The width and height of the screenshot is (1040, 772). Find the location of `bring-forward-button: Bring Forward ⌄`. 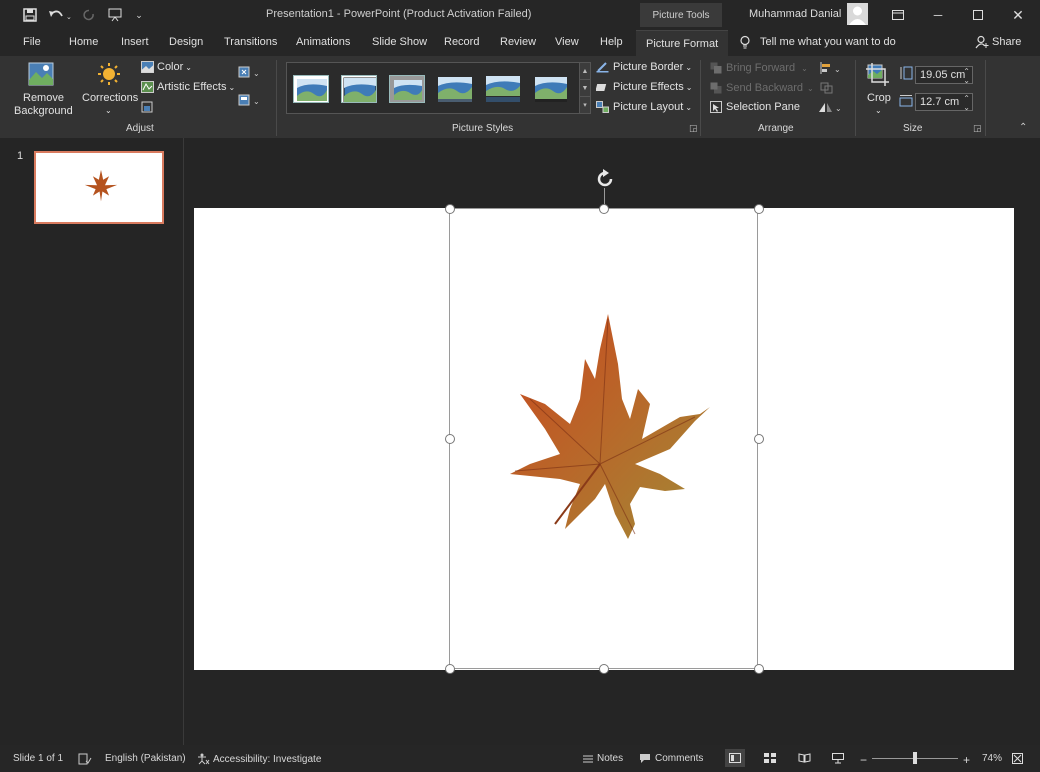

bring-forward-button: Bring Forward ⌄ is located at coordinates (759, 68).